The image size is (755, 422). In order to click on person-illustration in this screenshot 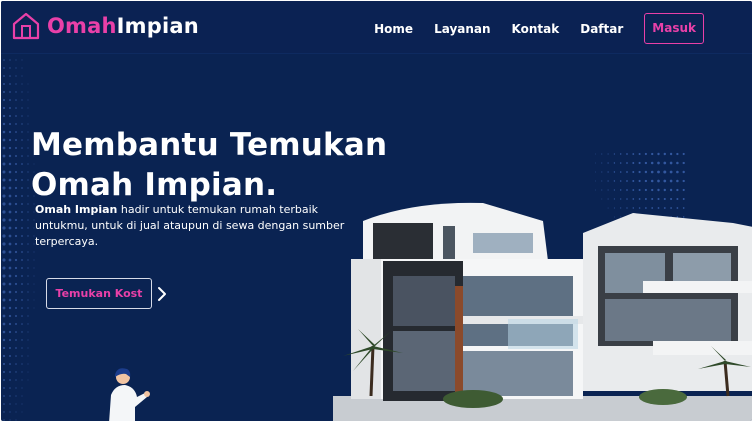, I will do `click(129, 394)`.